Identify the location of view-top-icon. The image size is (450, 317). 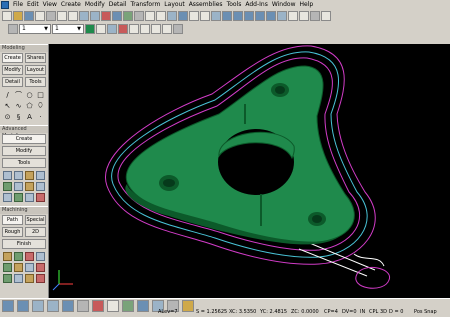
(260, 16).